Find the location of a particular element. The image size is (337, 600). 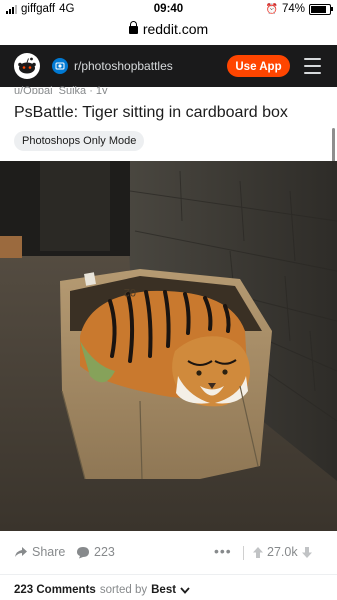

address-bar: reddit.com is located at coordinates (168, 31).